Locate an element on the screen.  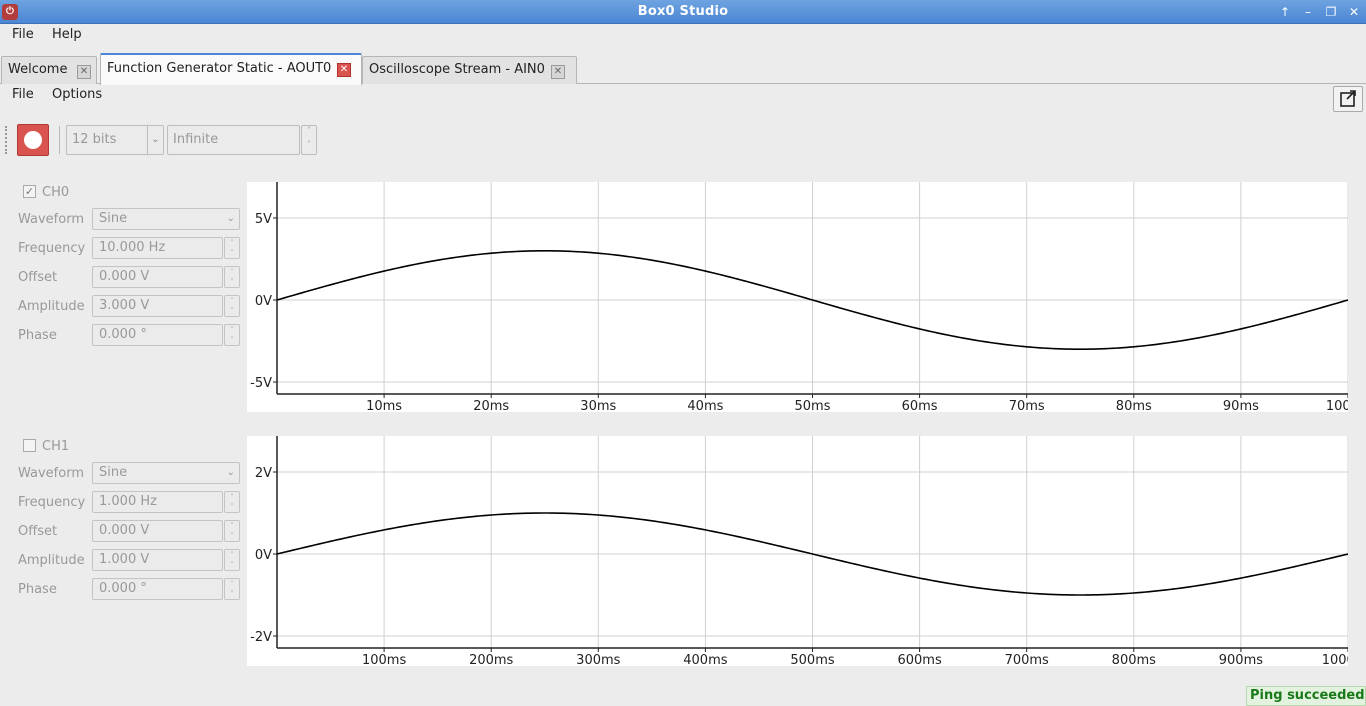
popout-button is located at coordinates (1348, 99).